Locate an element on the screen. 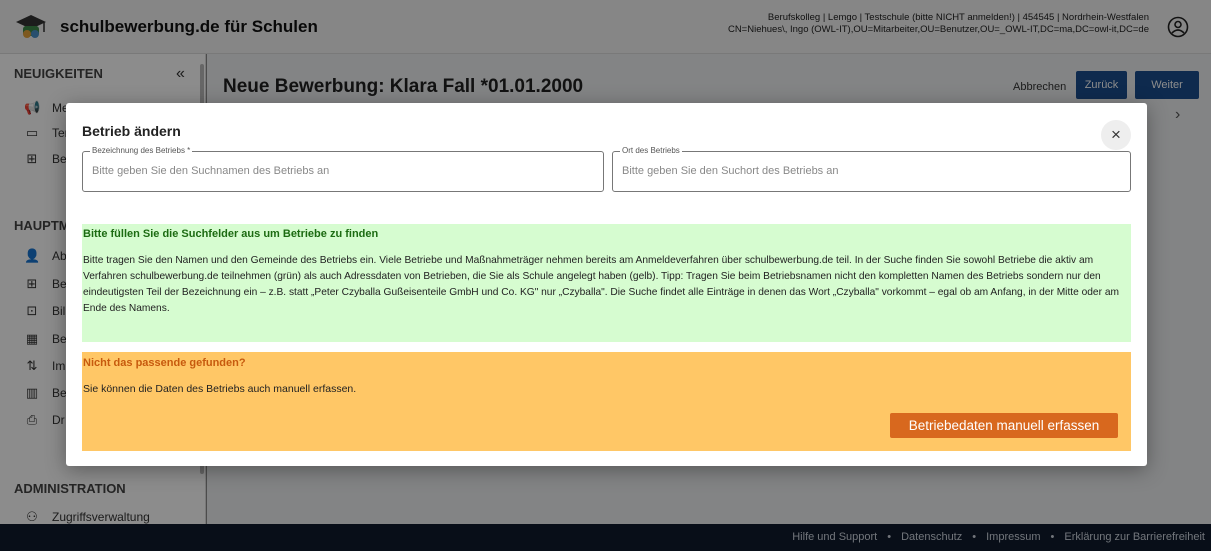 Image resolution: width=1211 pixels, height=551 pixels. company-location-field: Ort des Betriebs is located at coordinates (871, 169).